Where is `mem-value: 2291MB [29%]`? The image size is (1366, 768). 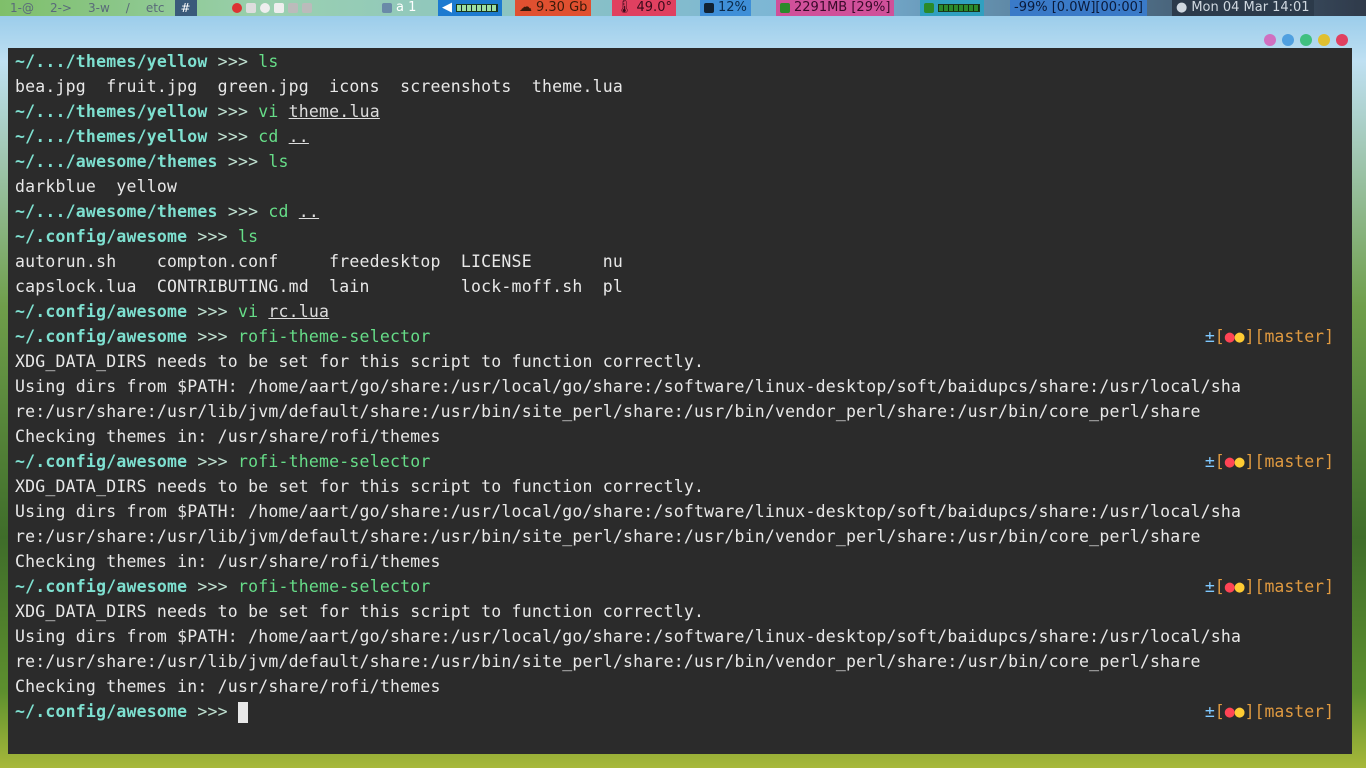
mem-value: 2291MB [29%] is located at coordinates (842, 7).